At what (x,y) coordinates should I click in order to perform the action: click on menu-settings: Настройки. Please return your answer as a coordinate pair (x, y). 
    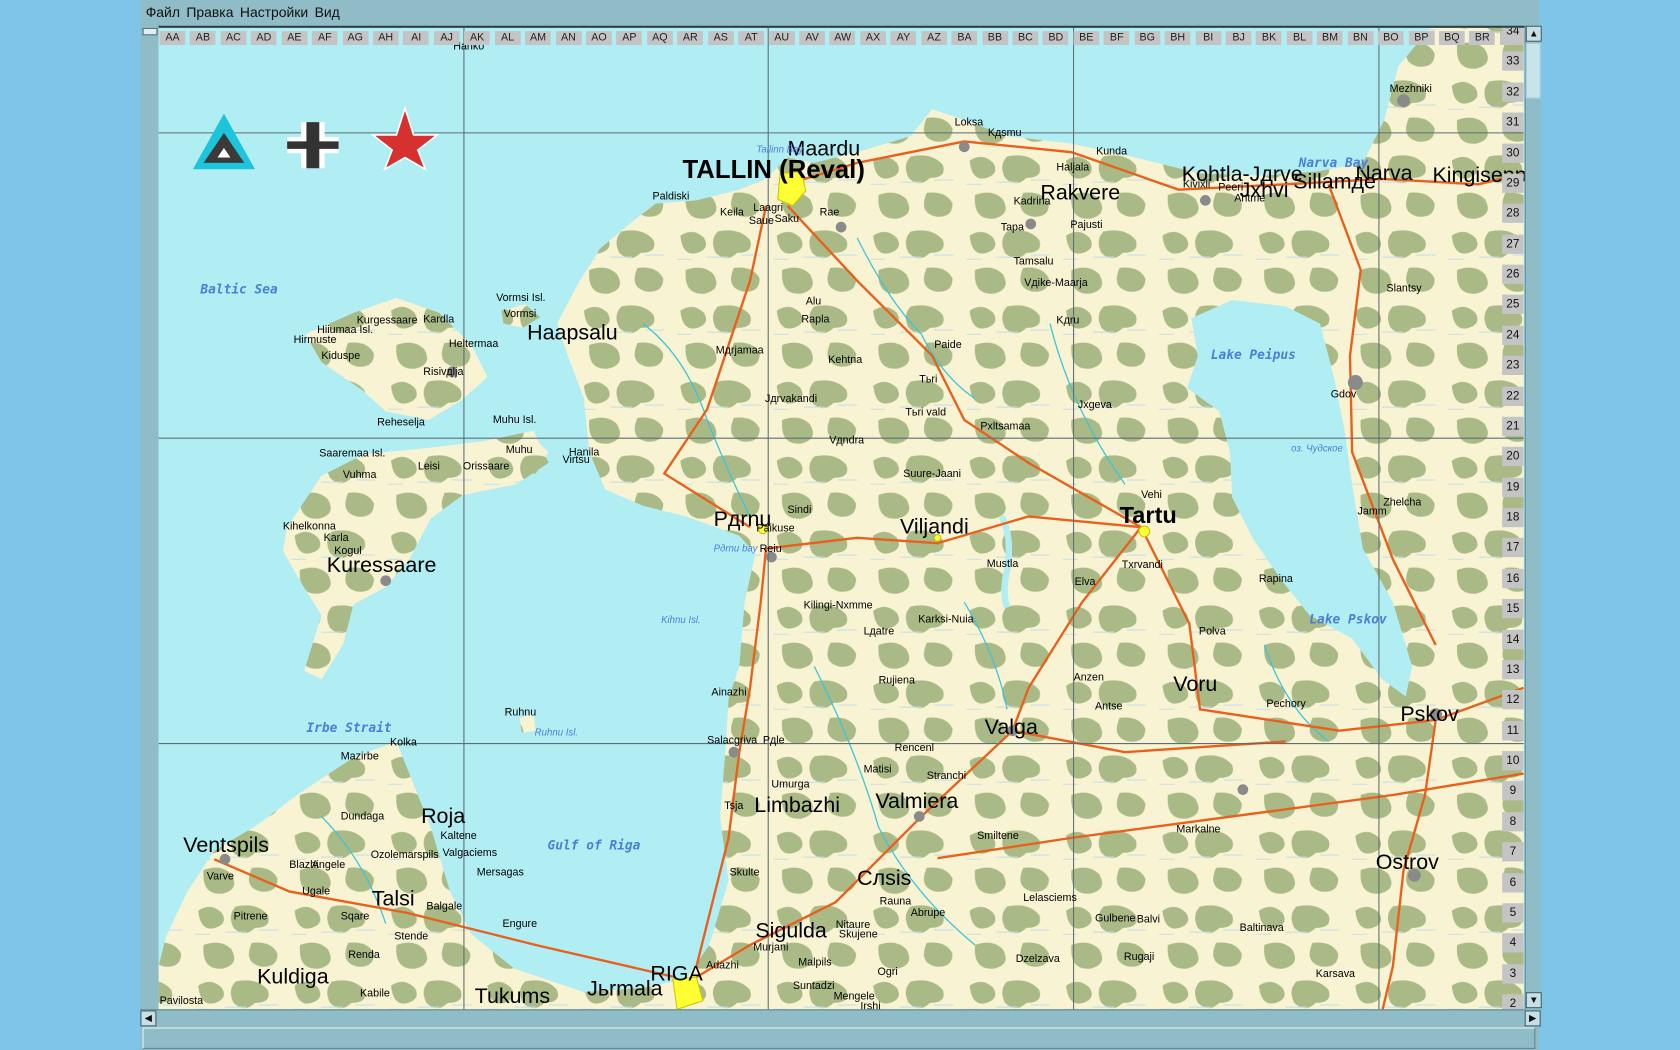
    Looking at the image, I should click on (274, 12).